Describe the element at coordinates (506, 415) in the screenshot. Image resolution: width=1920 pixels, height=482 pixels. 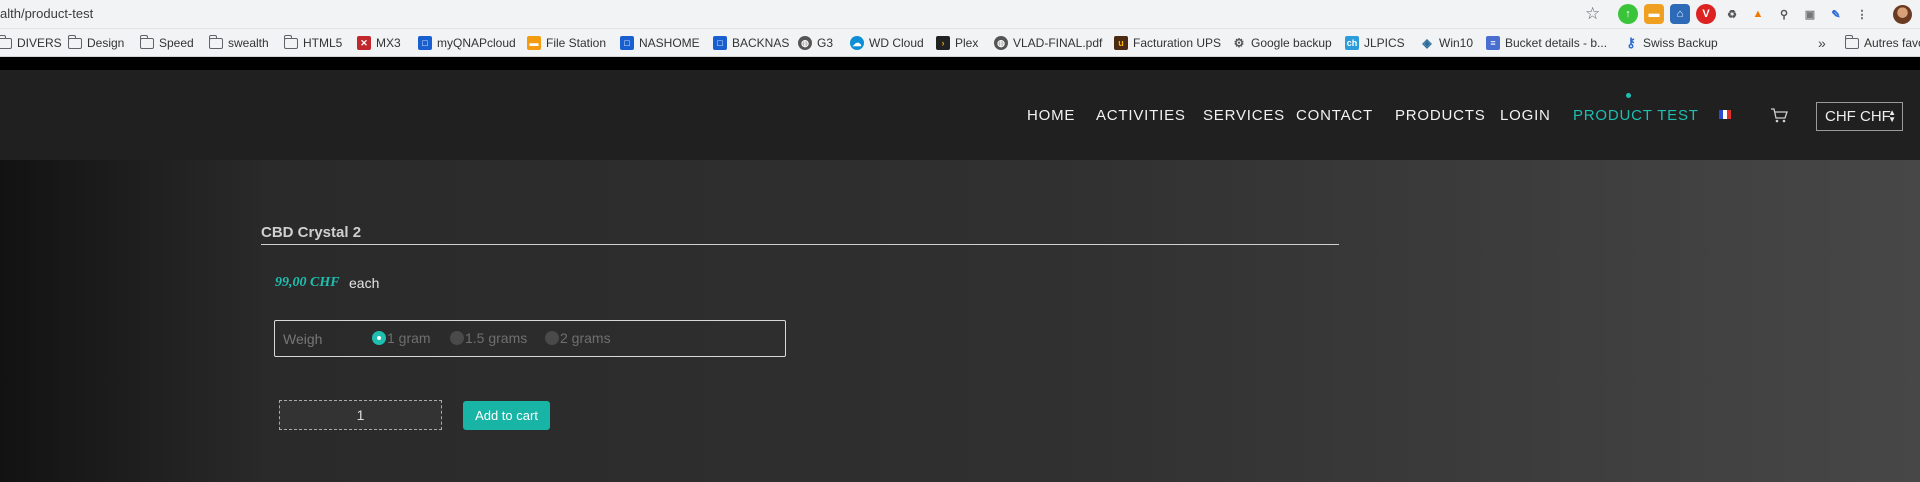
I see `add-to-cart-button: Add to cart` at that location.